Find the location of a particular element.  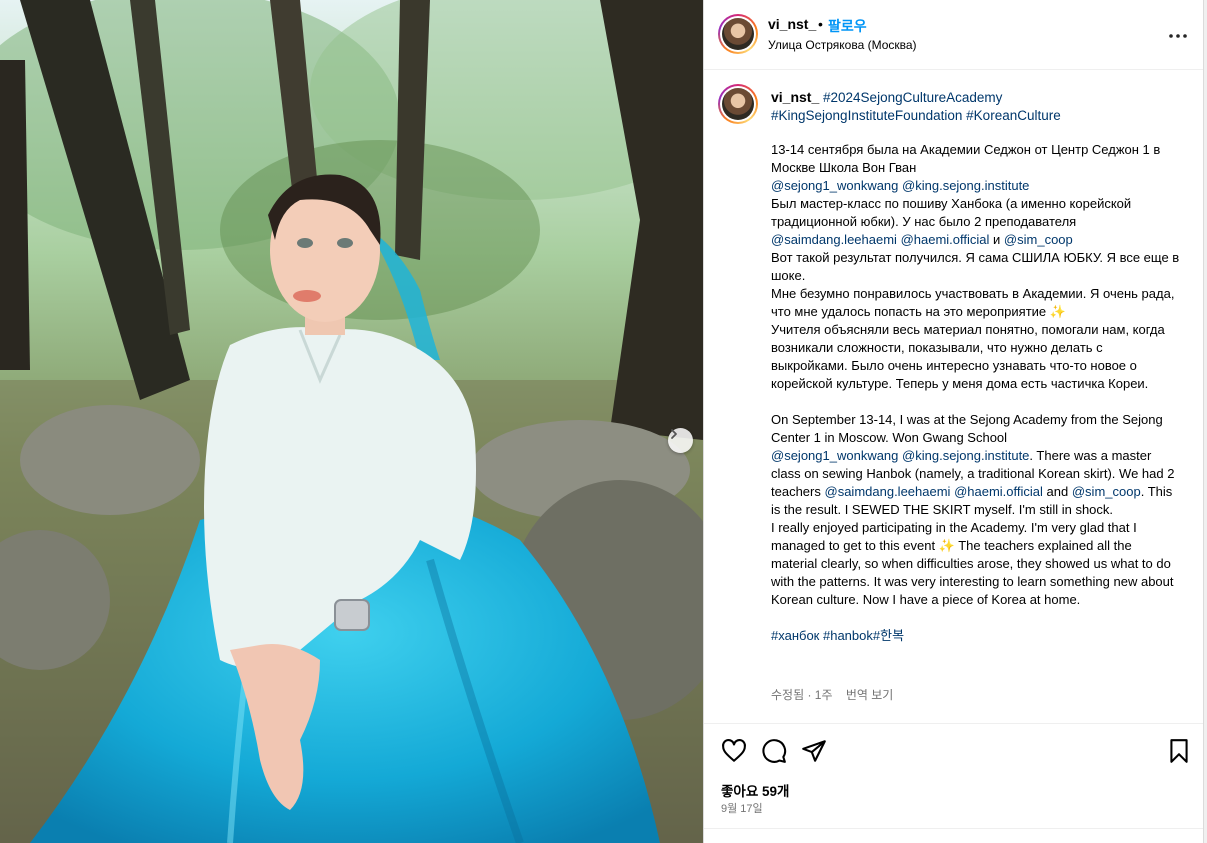

next-image-button is located at coordinates (680, 440).